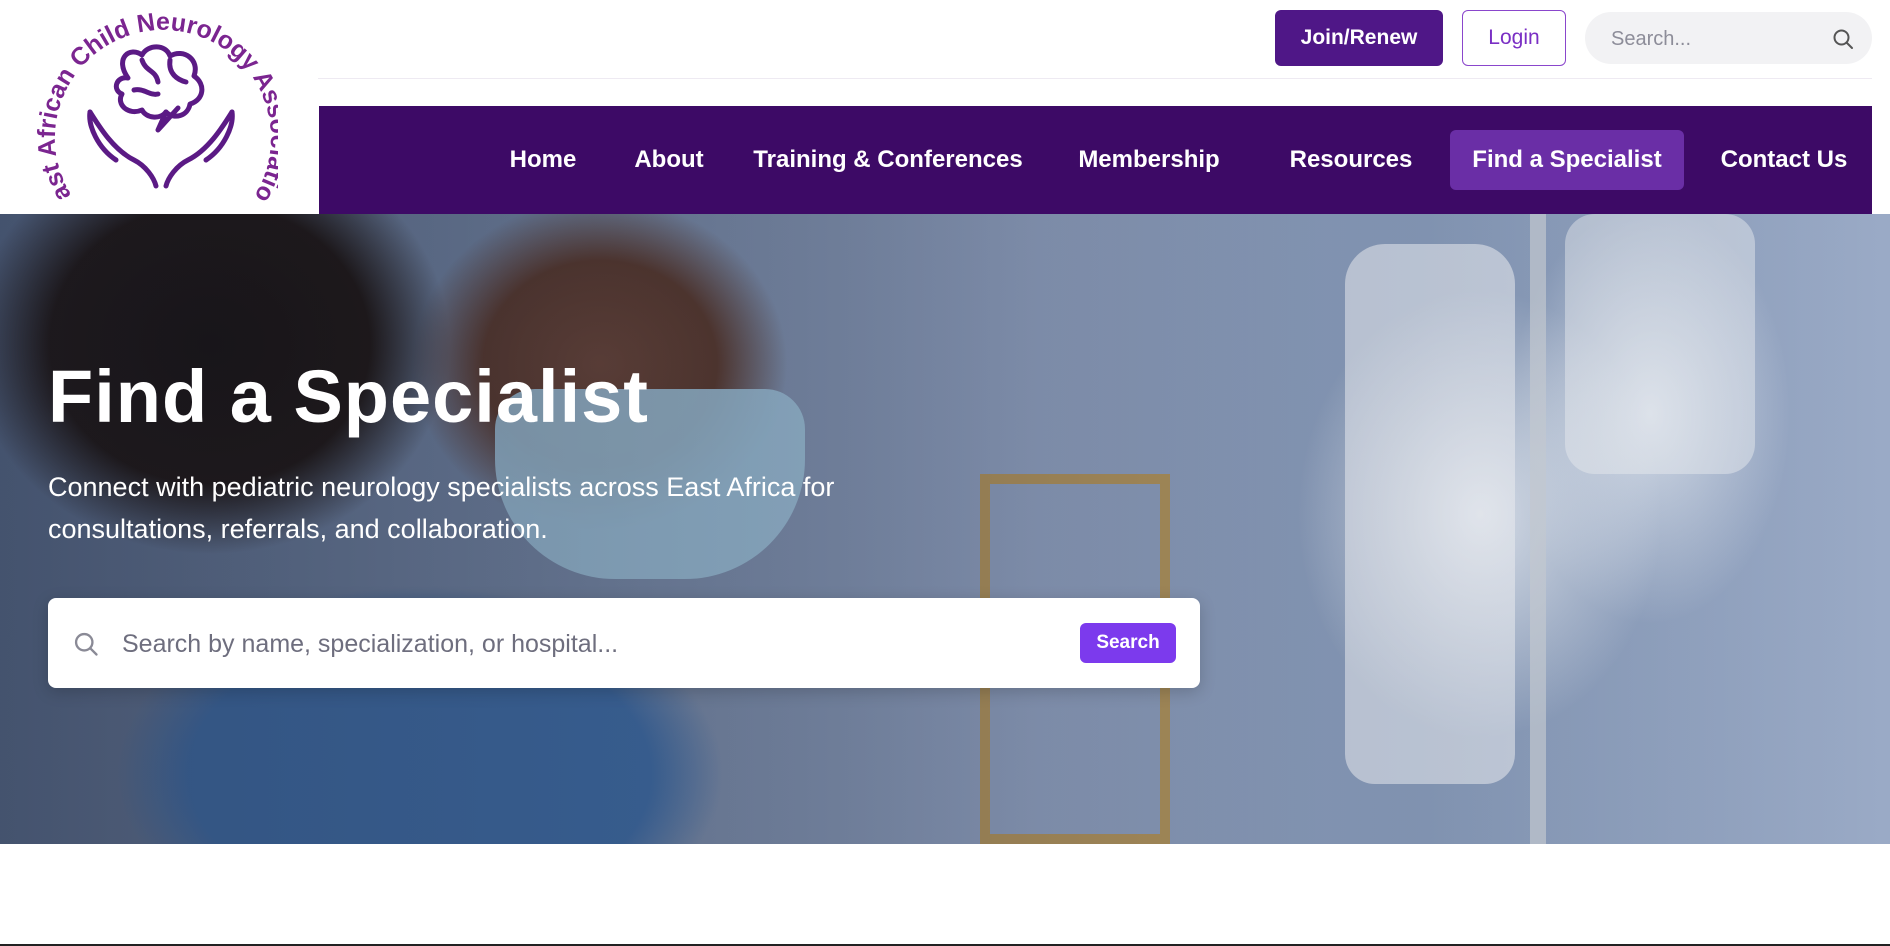 The image size is (1890, 946). I want to click on nav-item-home: Home, so click(543, 160).